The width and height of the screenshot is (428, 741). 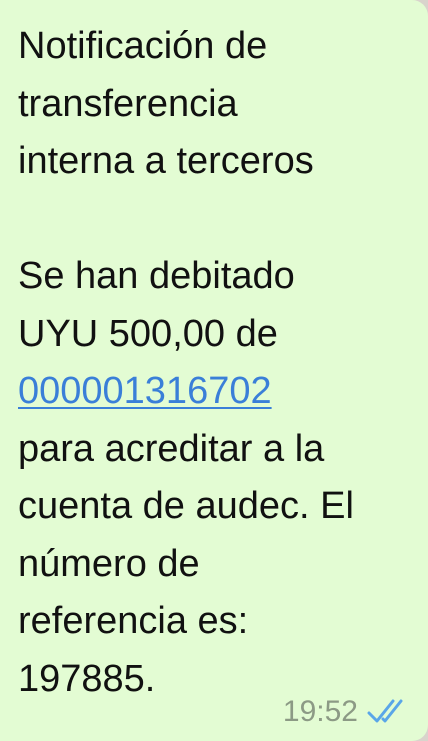 I want to click on message-meta: 19:52, so click(x=346, y=712).